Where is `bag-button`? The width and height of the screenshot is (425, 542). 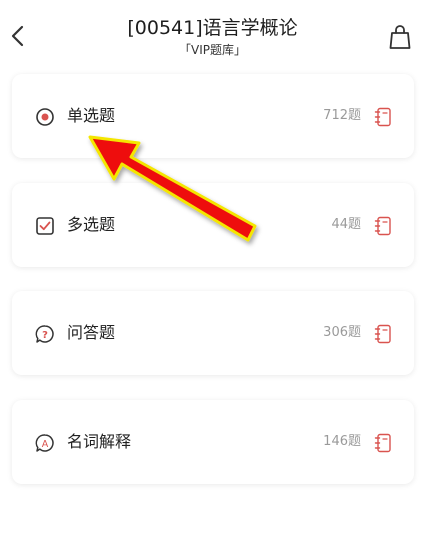
bag-button is located at coordinates (400, 37).